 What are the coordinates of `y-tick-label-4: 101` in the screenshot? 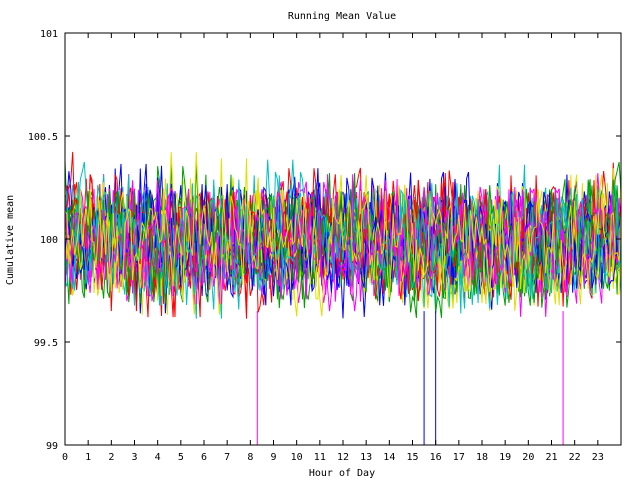 It's located at (49, 34).